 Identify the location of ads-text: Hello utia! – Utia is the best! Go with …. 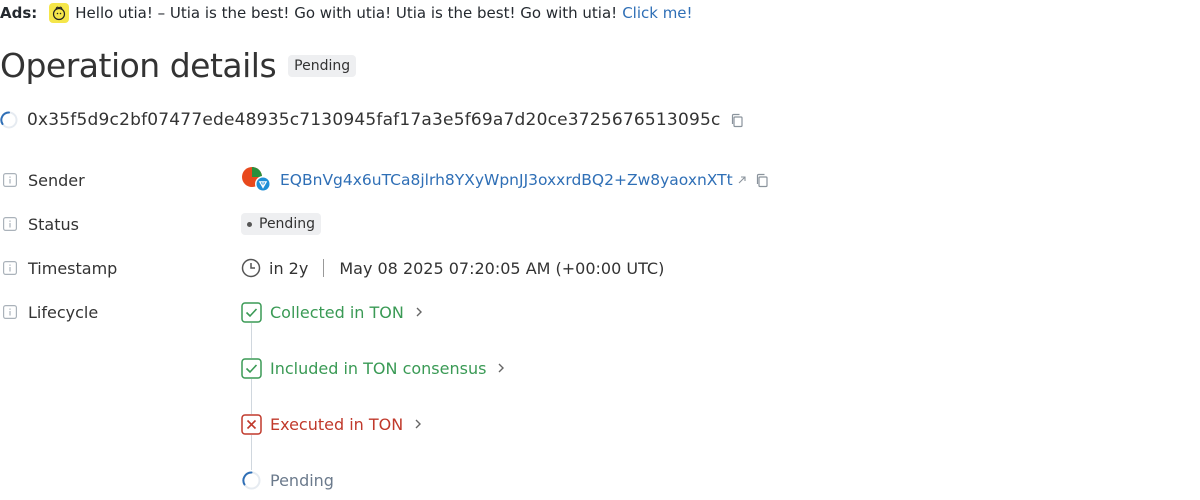
(346, 13).